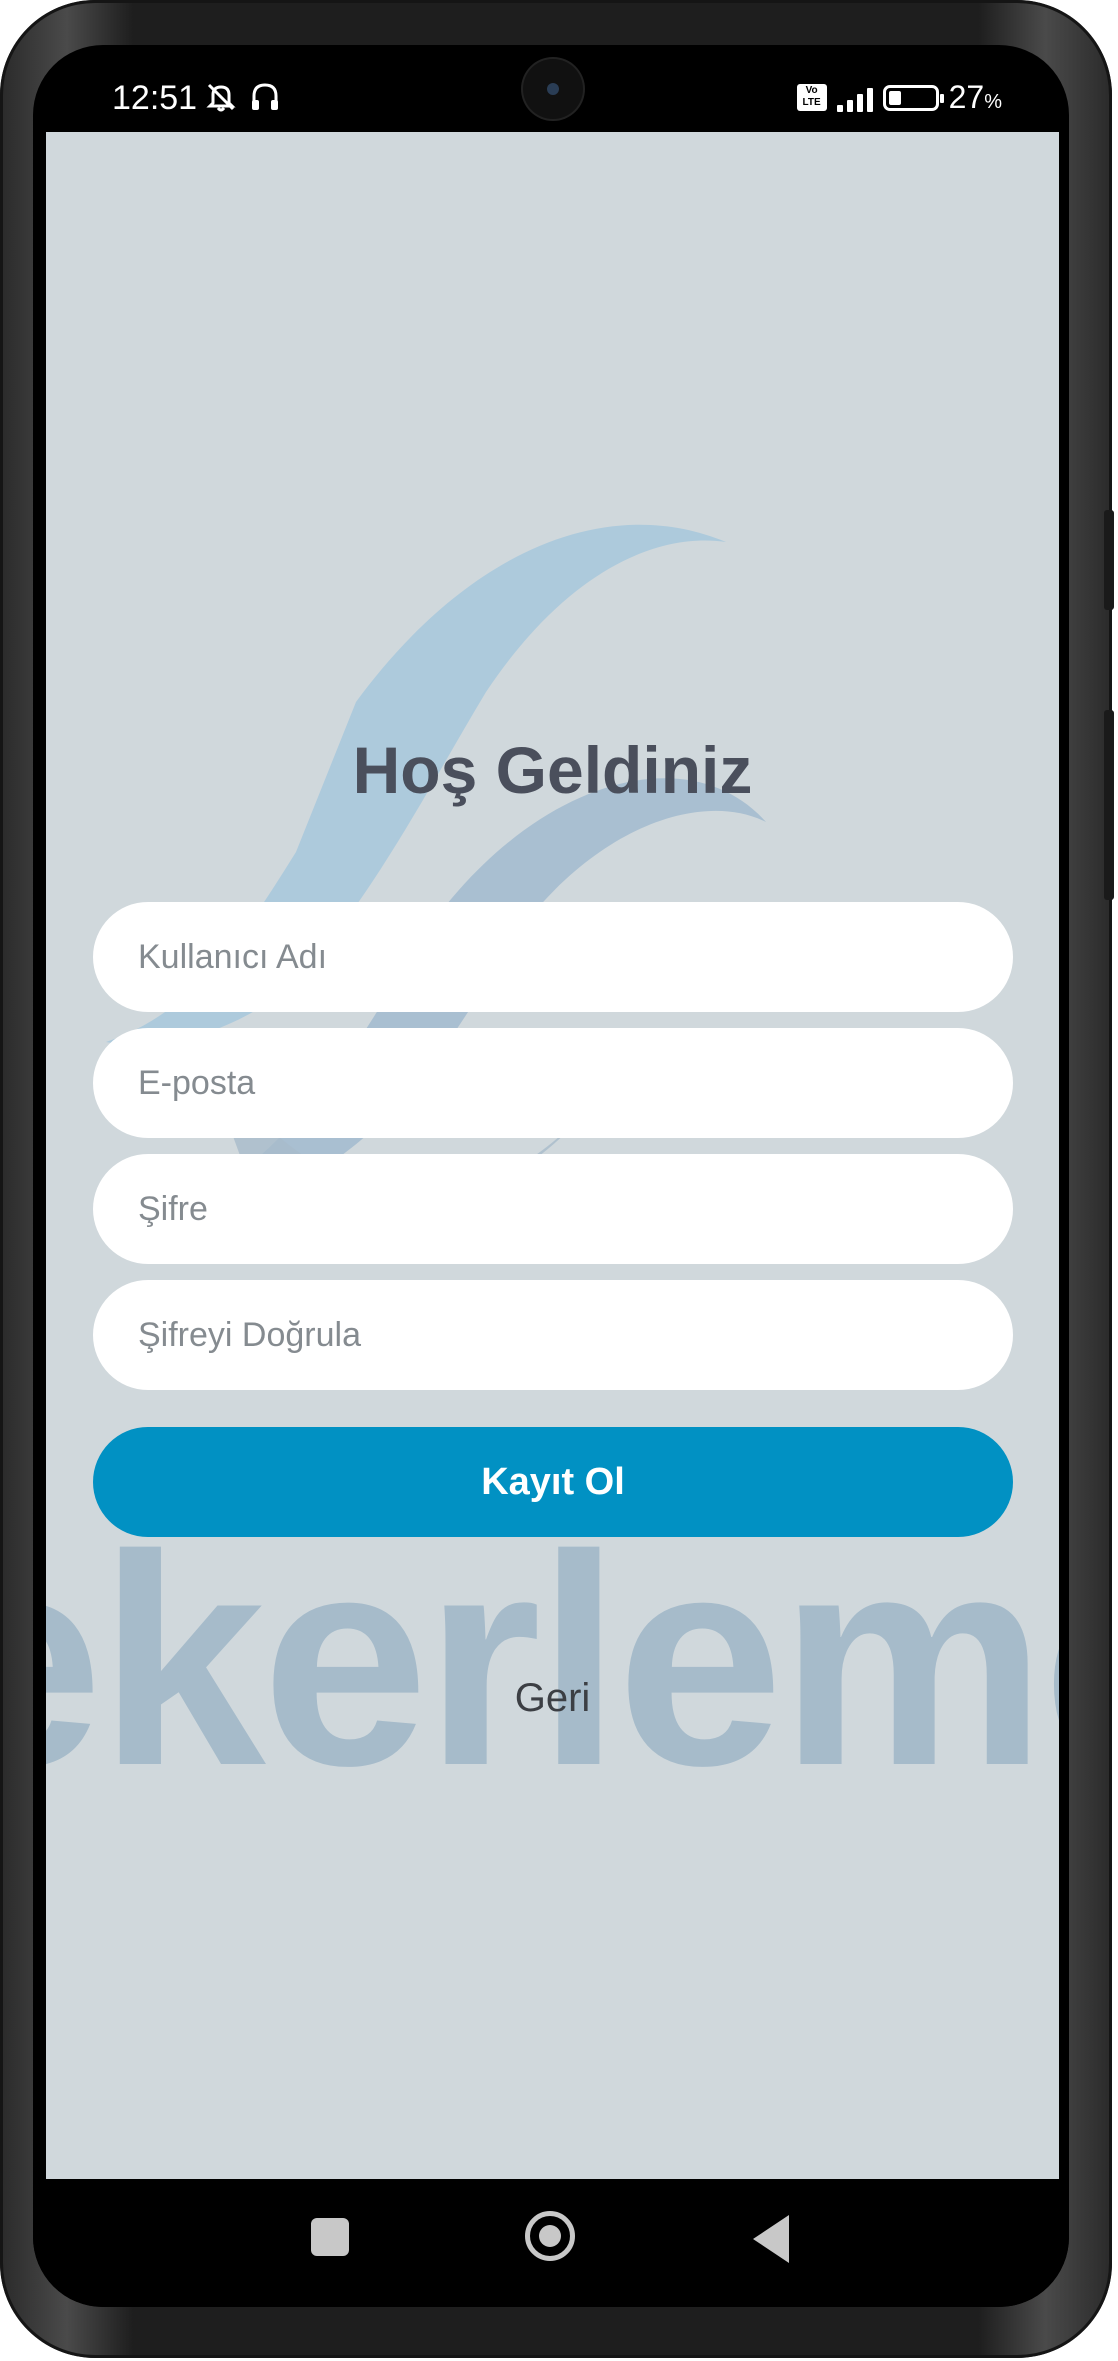  Describe the element at coordinates (550, 2236) in the screenshot. I see `home-icon` at that location.